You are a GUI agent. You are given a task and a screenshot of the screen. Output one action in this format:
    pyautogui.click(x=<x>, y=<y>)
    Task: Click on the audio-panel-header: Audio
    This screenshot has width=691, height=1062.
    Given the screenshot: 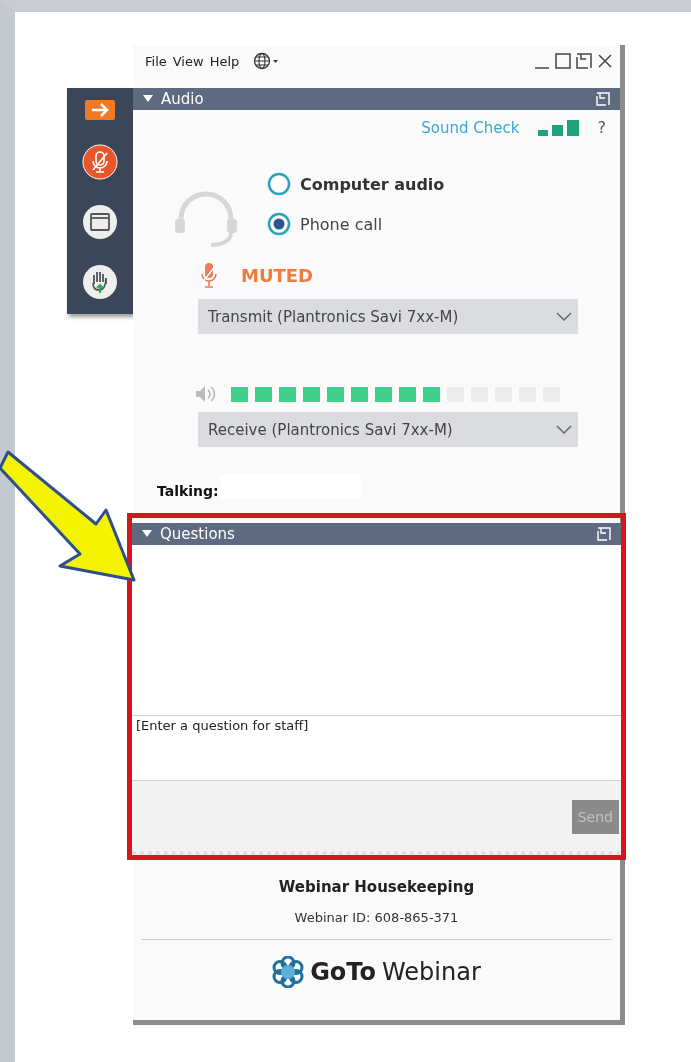 What is the action you would take?
    pyautogui.click(x=376, y=99)
    